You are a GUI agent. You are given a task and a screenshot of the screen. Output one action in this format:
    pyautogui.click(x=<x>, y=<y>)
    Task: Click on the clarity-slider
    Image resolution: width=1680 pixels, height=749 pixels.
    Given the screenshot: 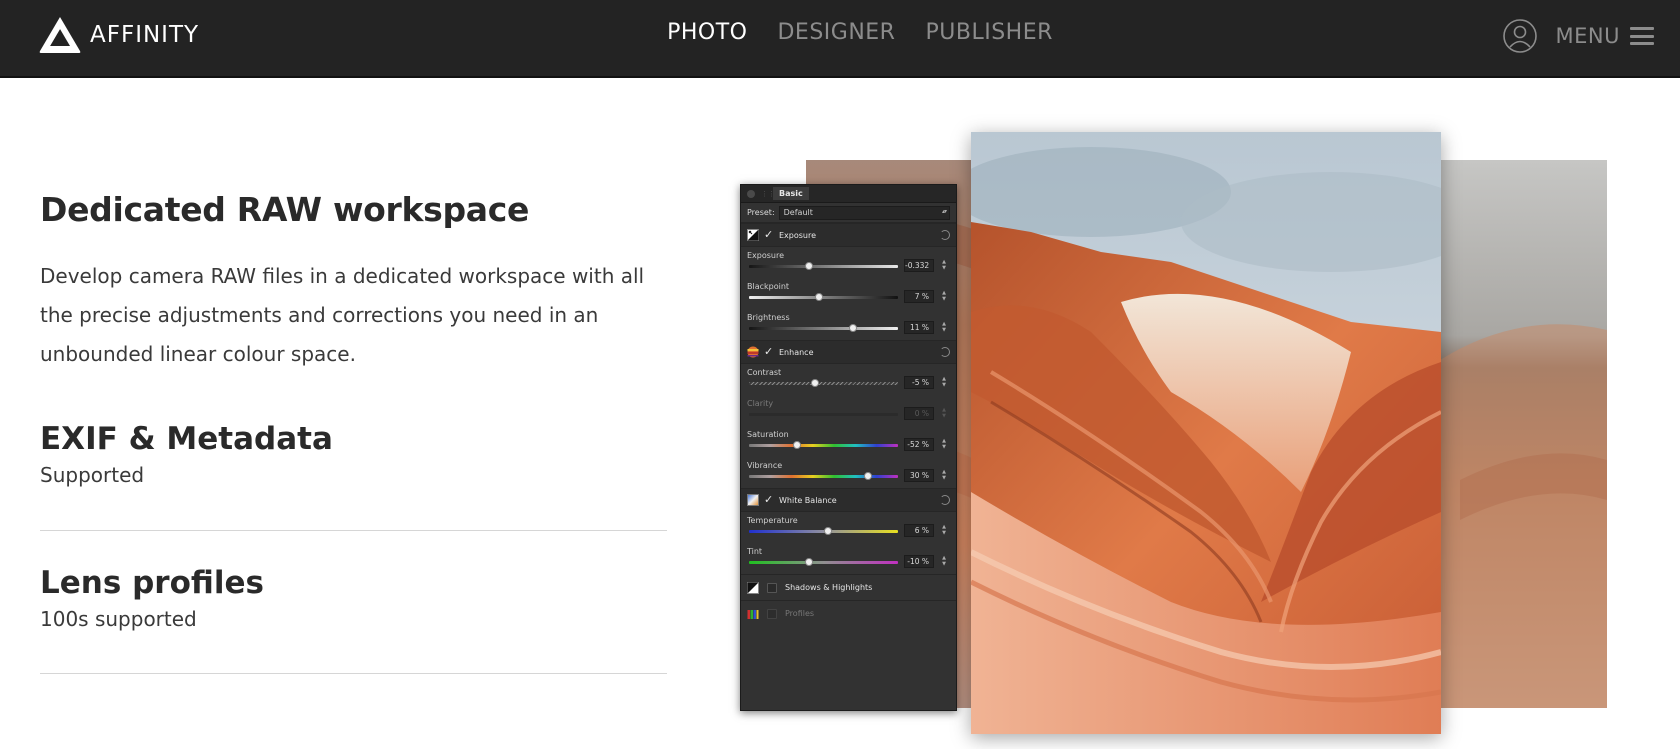 What is the action you would take?
    pyautogui.click(x=823, y=414)
    